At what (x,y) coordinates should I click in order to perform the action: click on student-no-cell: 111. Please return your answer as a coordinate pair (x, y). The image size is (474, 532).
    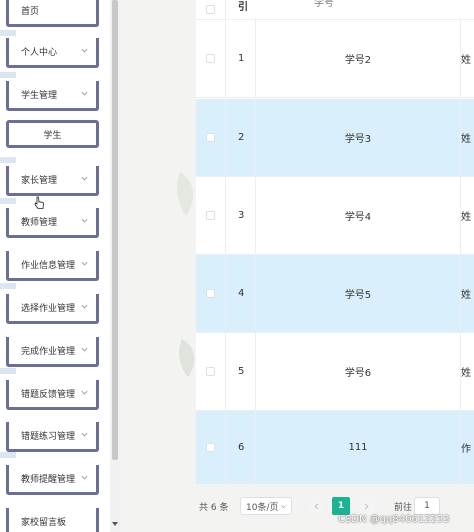
    Looking at the image, I should click on (358, 447).